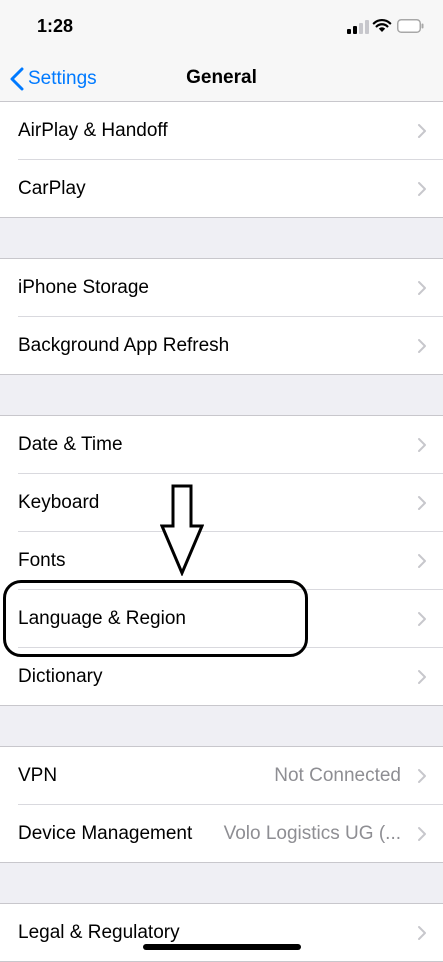 The height and width of the screenshot is (962, 443). What do you see at coordinates (99, 932) in the screenshot?
I see `row-label: Legal & Regulatory` at bounding box center [99, 932].